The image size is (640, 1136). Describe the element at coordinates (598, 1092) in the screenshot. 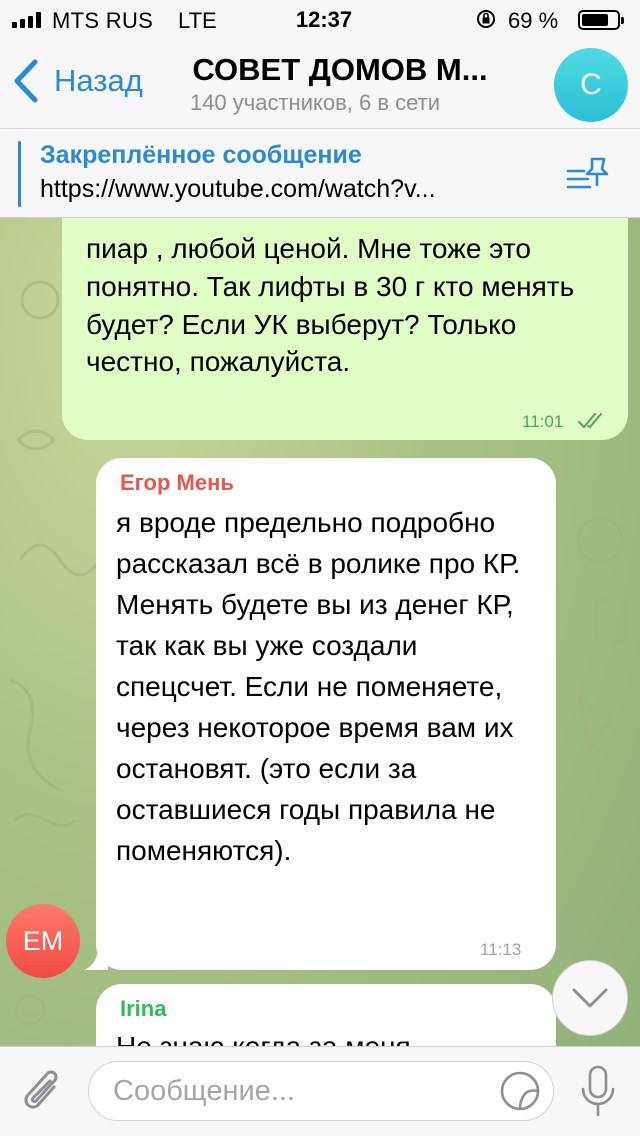

I see `microphone-icon` at that location.